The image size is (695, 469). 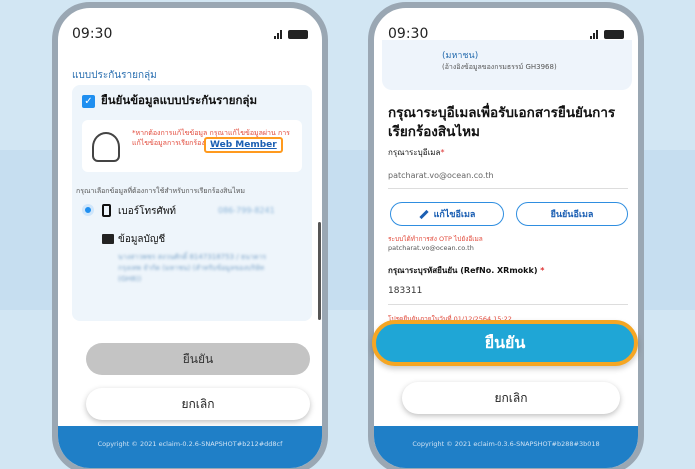 What do you see at coordinates (88, 210) in the screenshot?
I see `phone-radio` at bounding box center [88, 210].